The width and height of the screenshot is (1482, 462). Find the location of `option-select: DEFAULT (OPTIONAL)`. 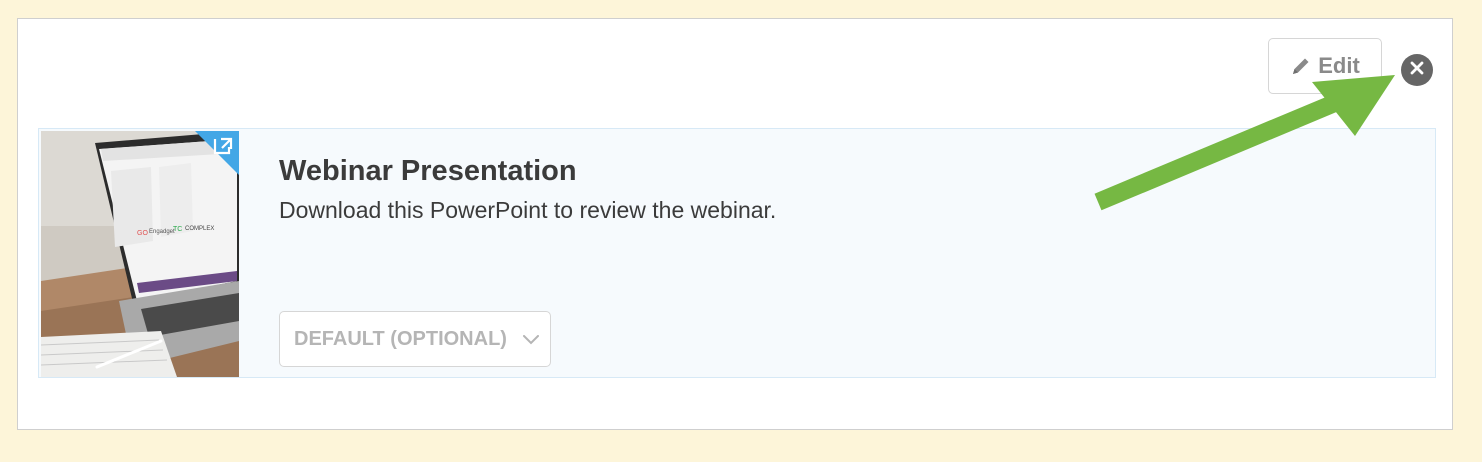

option-select: DEFAULT (OPTIONAL) is located at coordinates (415, 339).